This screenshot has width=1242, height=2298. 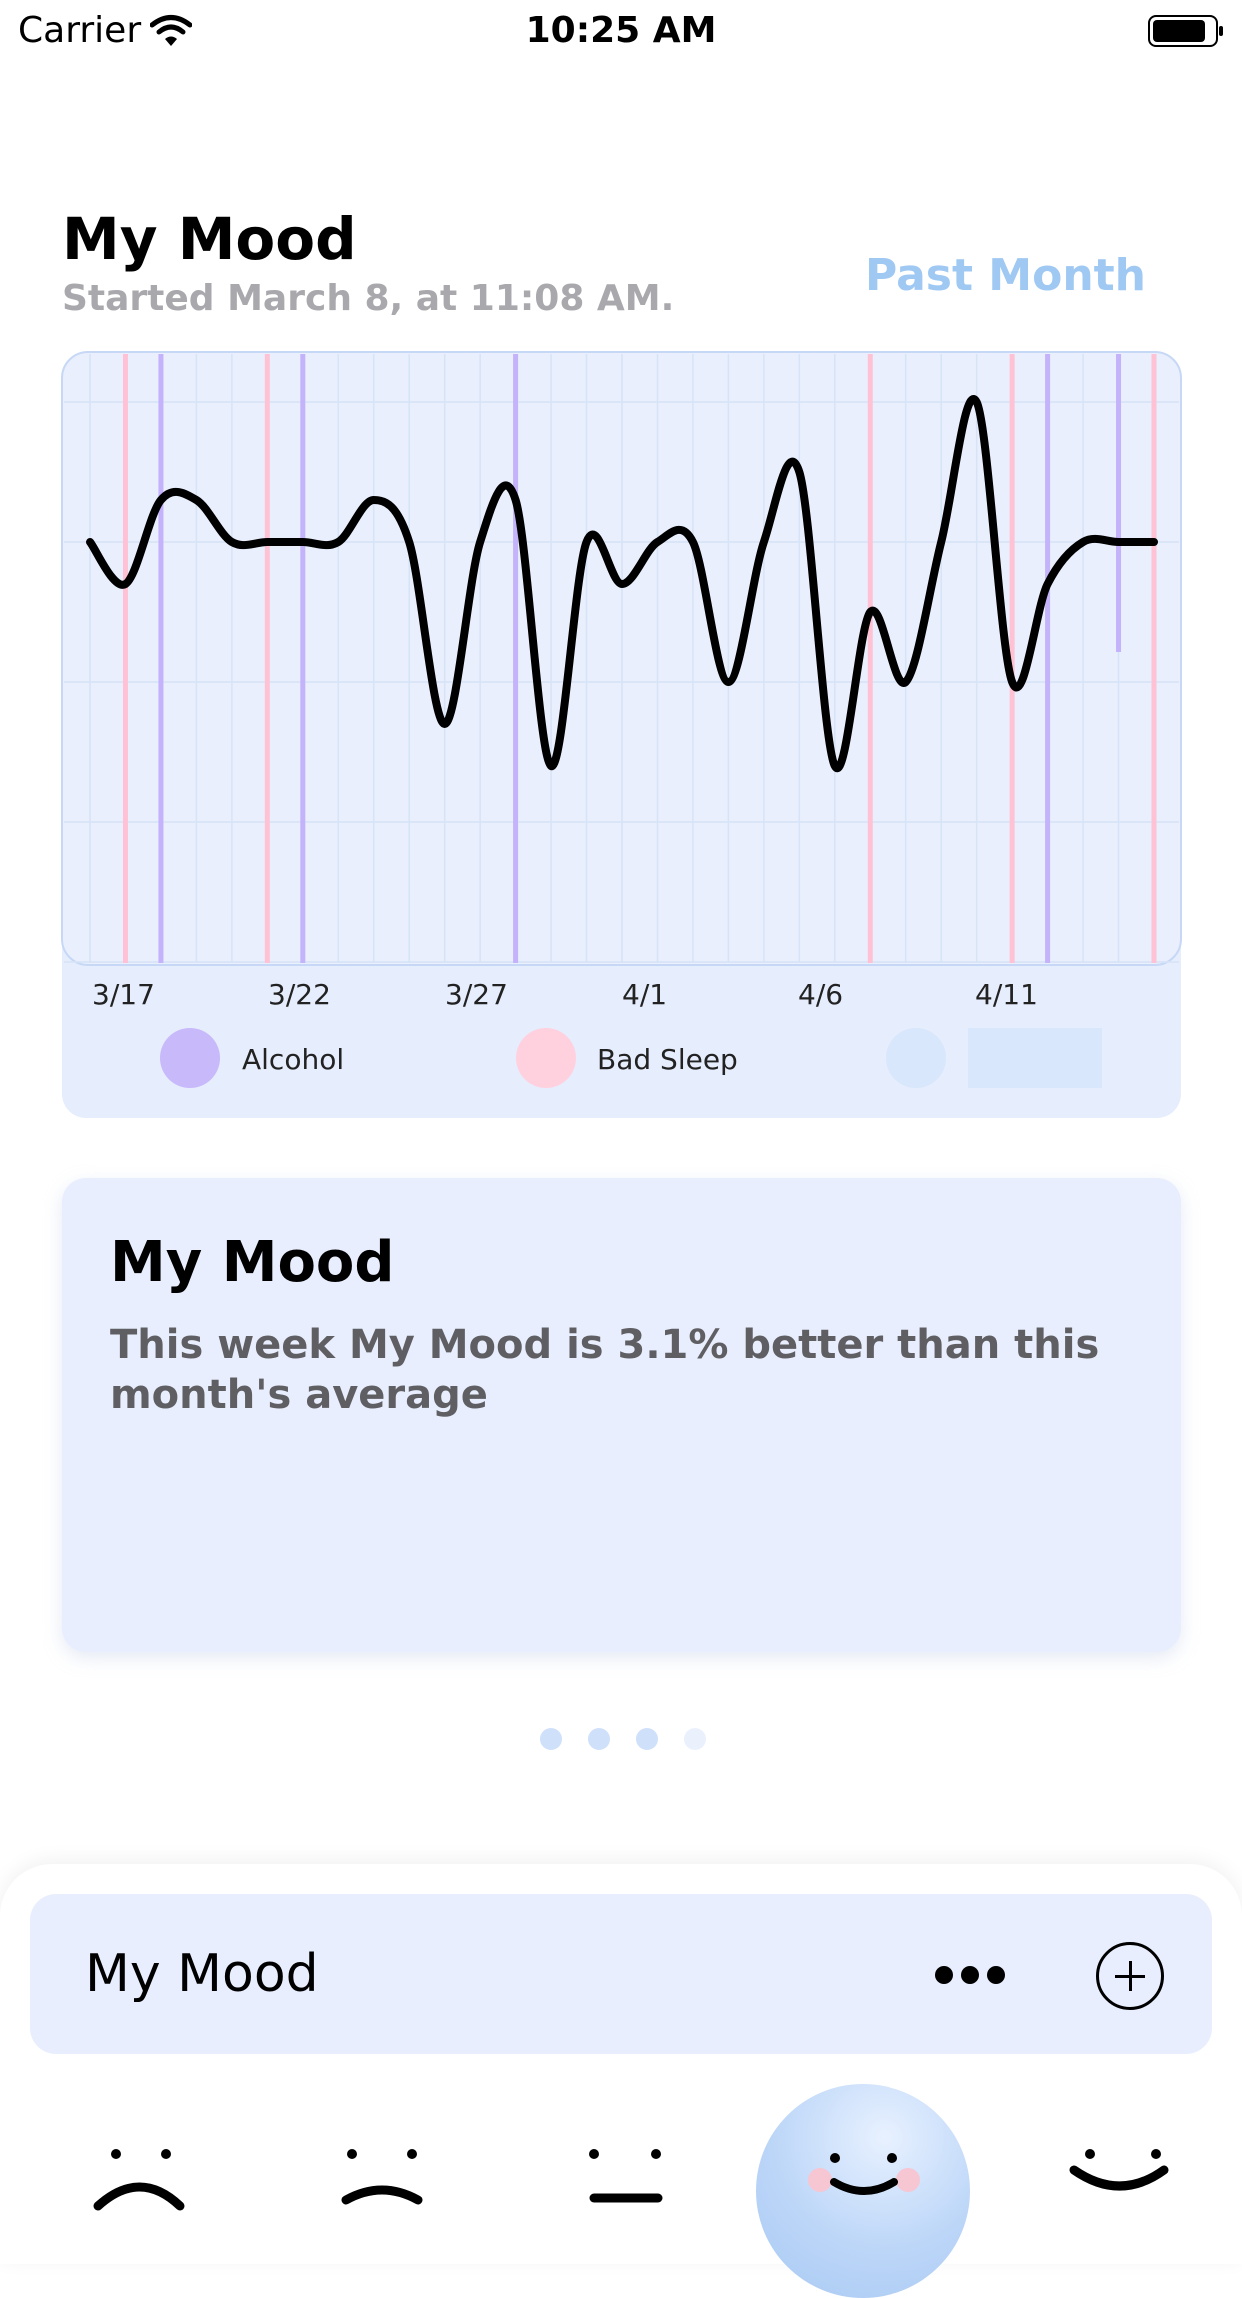 I want to click on frown-face-icon, so click(x=380, y=2180).